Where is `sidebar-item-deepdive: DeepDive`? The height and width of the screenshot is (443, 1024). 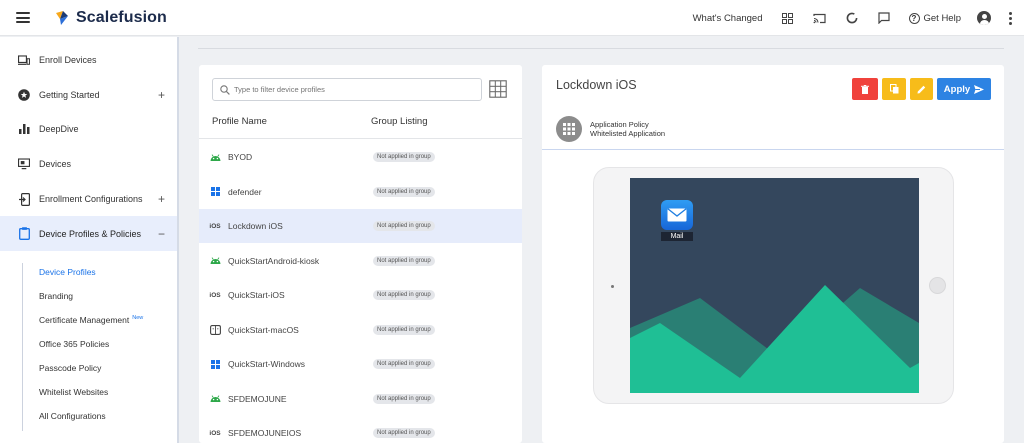 sidebar-item-deepdive: DeepDive is located at coordinates (88, 129).